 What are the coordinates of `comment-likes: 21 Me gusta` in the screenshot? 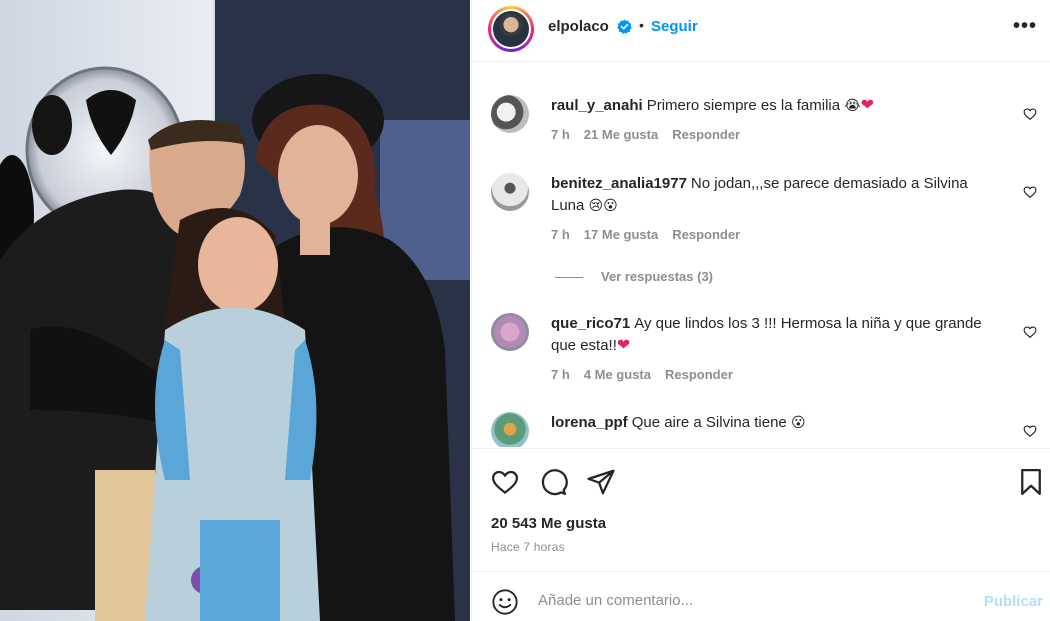 It's located at (621, 134).